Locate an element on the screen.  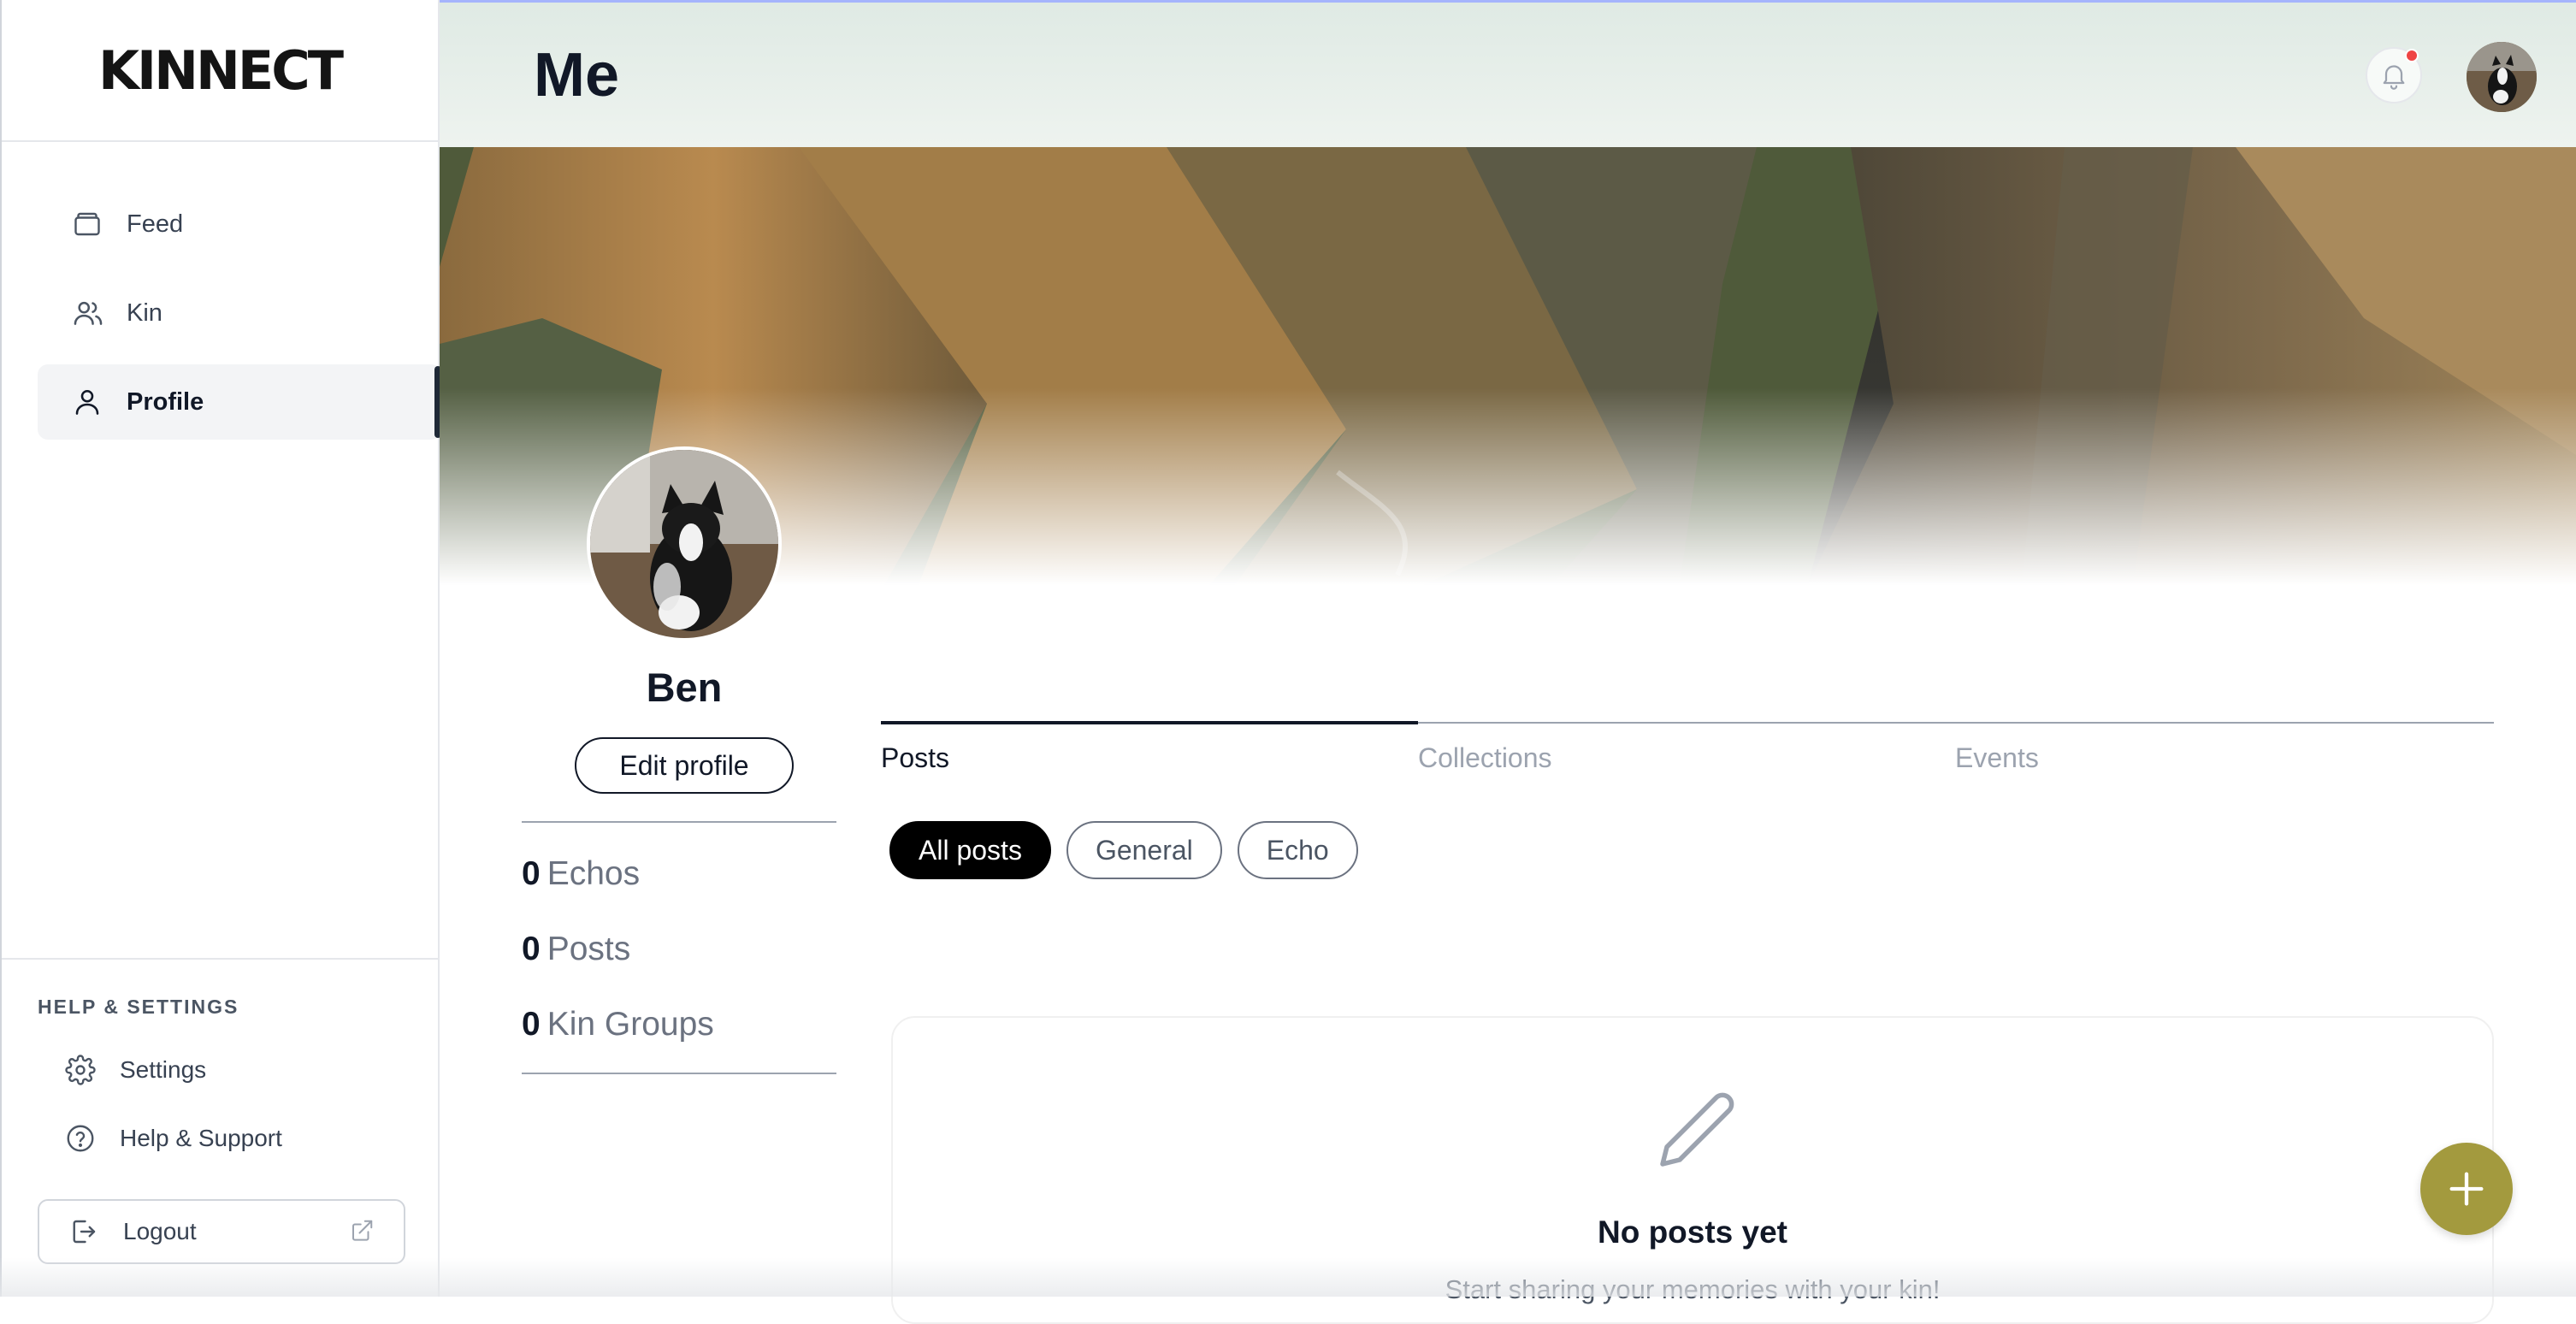
sidebar-item-label: Kin is located at coordinates (144, 312).